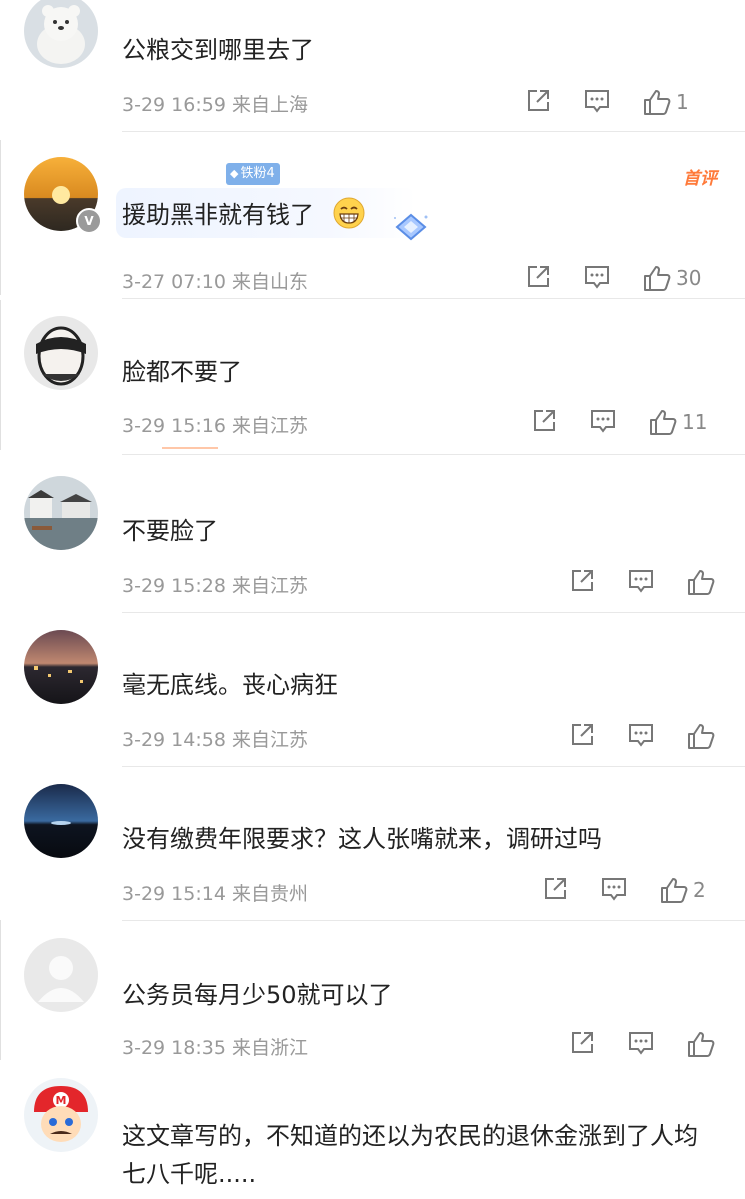 This screenshot has height=1199, width=745. I want to click on comment-location: 来自山东, so click(269, 282).